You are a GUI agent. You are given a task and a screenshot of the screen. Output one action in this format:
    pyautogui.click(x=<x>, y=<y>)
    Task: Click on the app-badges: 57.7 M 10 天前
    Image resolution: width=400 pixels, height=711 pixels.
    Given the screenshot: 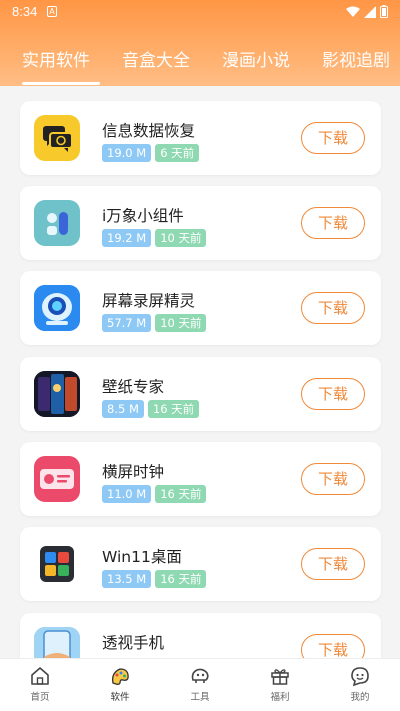 What is the action you would take?
    pyautogui.click(x=154, y=323)
    